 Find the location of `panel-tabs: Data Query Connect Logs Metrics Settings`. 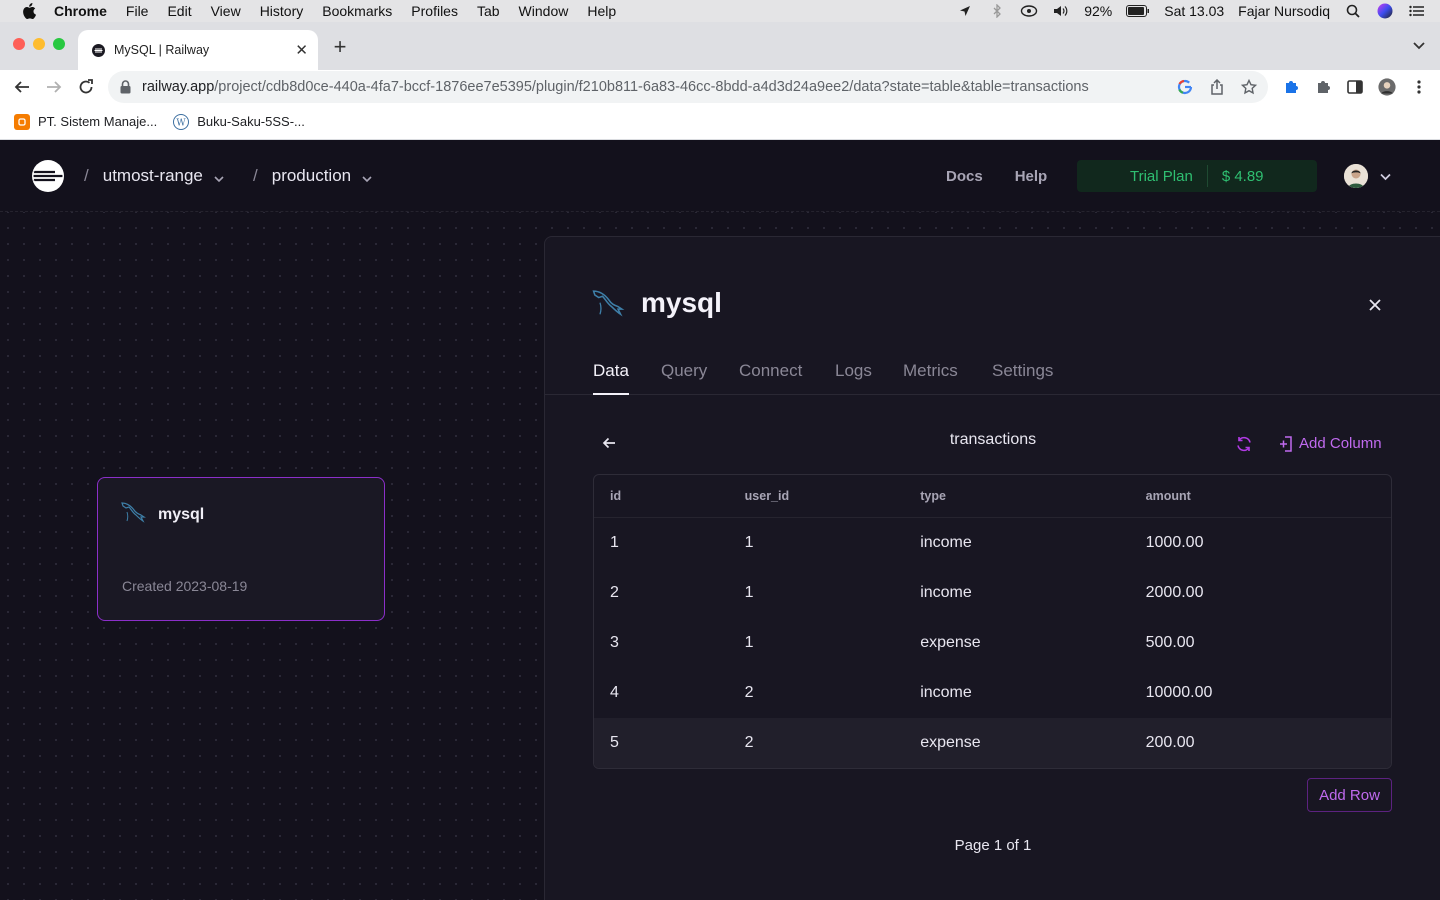

panel-tabs: Data Query Connect Logs Metrics Settings is located at coordinates (992, 376).